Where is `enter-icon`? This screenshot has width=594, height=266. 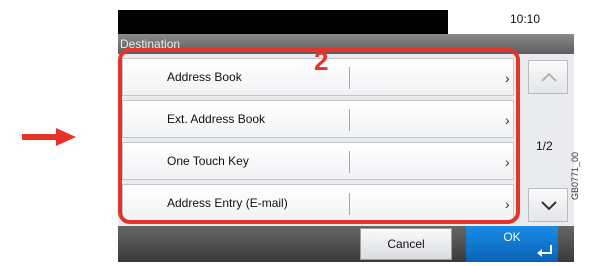
enter-icon is located at coordinates (544, 251).